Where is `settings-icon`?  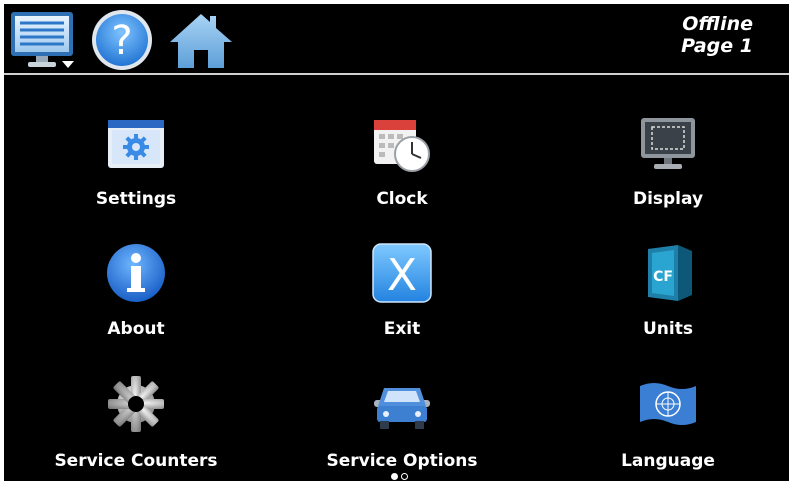 settings-icon is located at coordinates (136, 144).